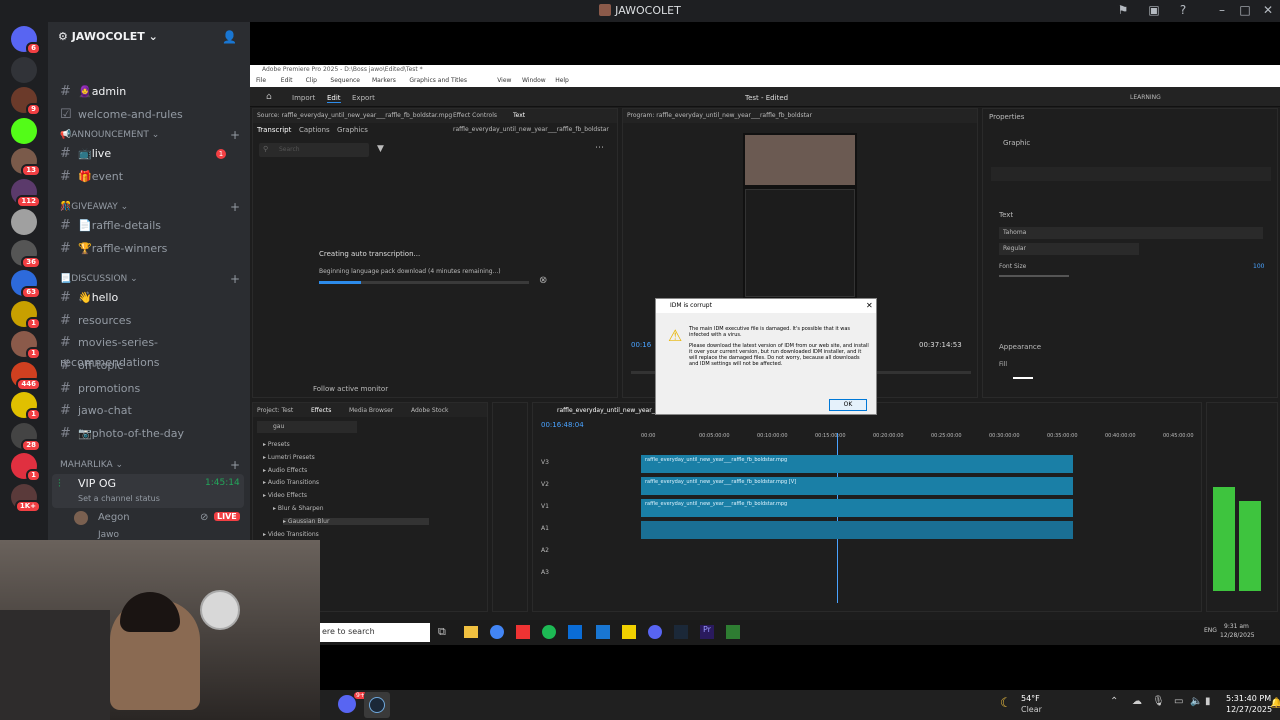 This screenshot has width=1280, height=720. What do you see at coordinates (1275, 703) in the screenshot?
I see `notification-icon: 🔔` at bounding box center [1275, 703].